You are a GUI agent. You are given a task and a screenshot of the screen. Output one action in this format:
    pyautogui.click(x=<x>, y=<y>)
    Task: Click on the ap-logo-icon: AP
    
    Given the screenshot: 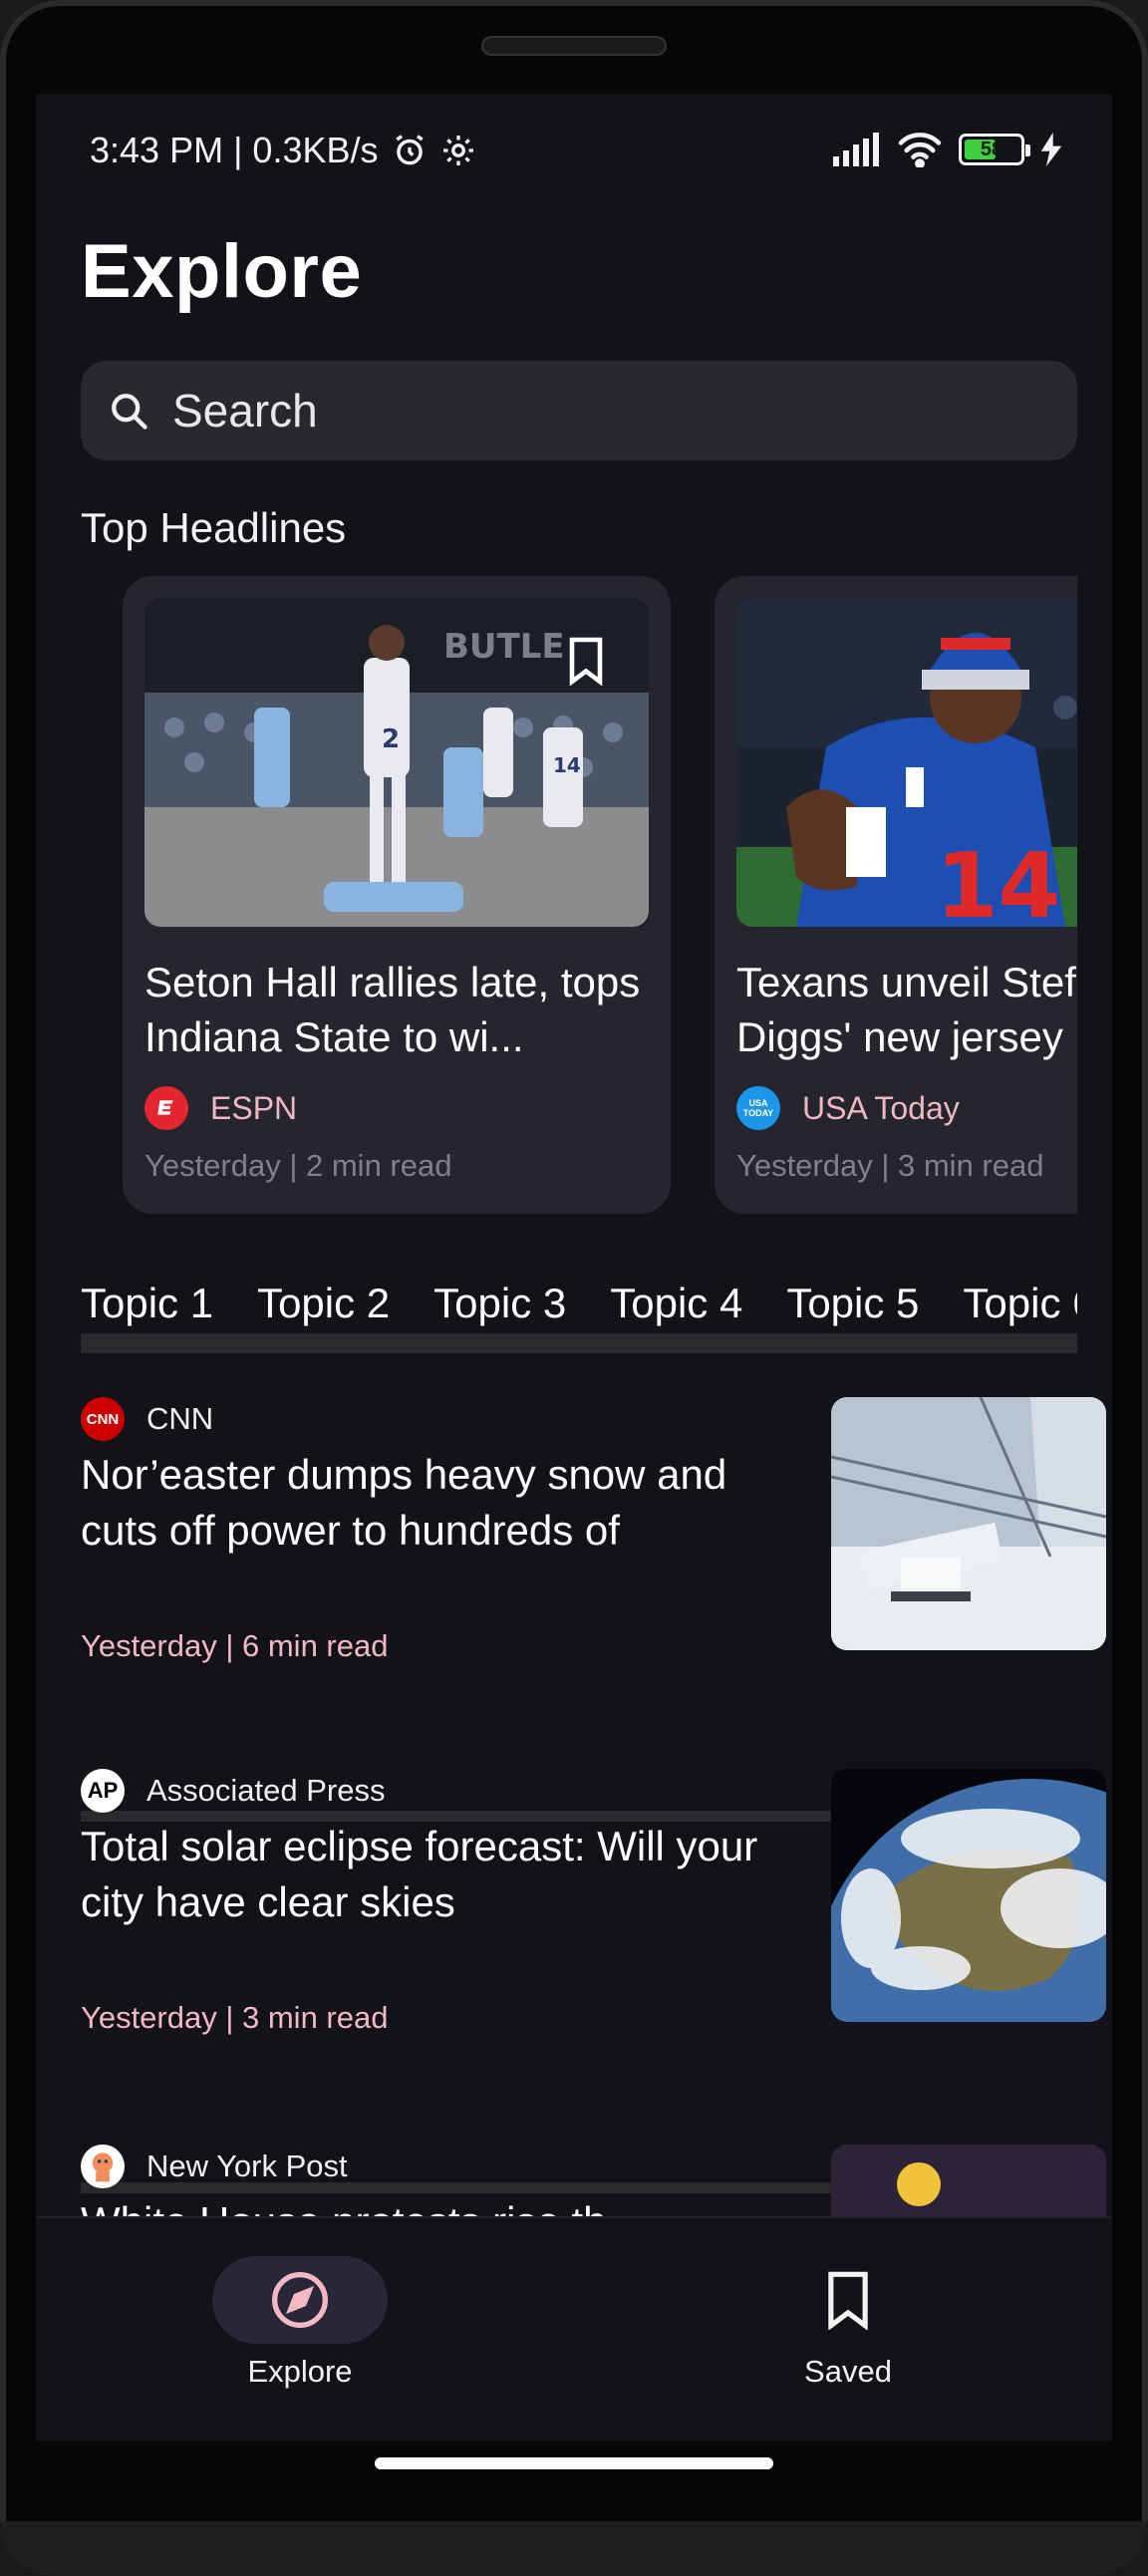 What is the action you would take?
    pyautogui.click(x=103, y=1791)
    